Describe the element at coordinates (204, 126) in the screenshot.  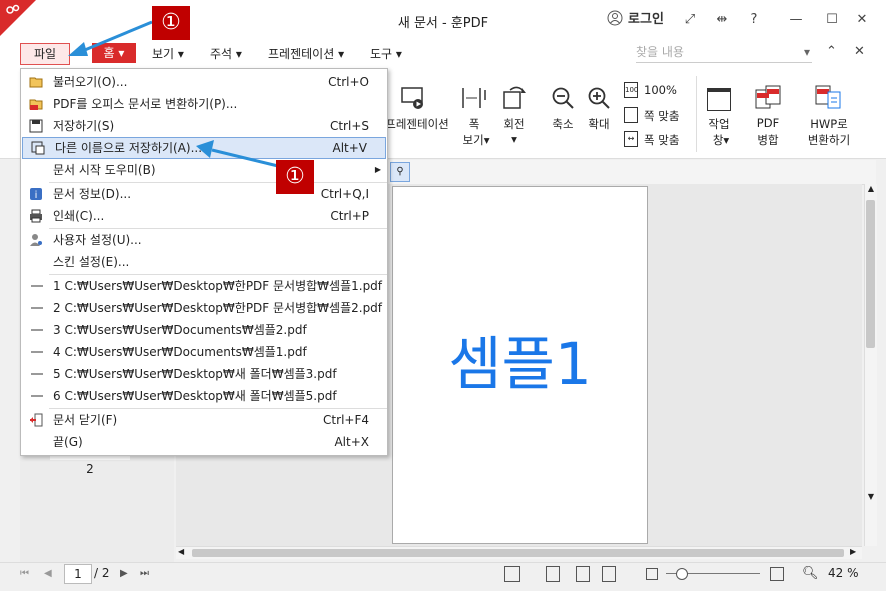
I see `menu-save: 저장하기(S) Ctrl+S` at that location.